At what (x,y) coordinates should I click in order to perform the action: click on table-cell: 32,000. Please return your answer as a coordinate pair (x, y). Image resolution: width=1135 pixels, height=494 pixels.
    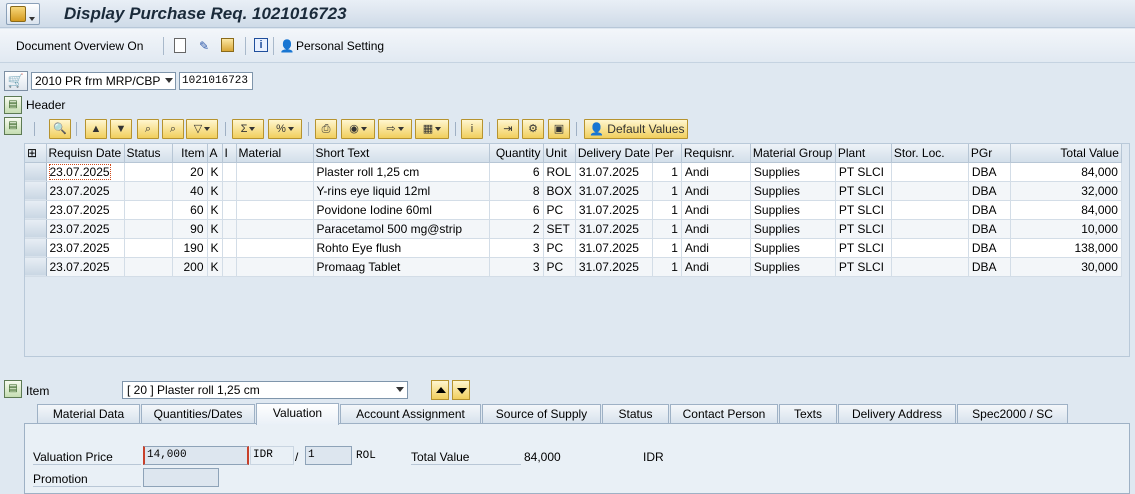
    Looking at the image, I should click on (1066, 191).